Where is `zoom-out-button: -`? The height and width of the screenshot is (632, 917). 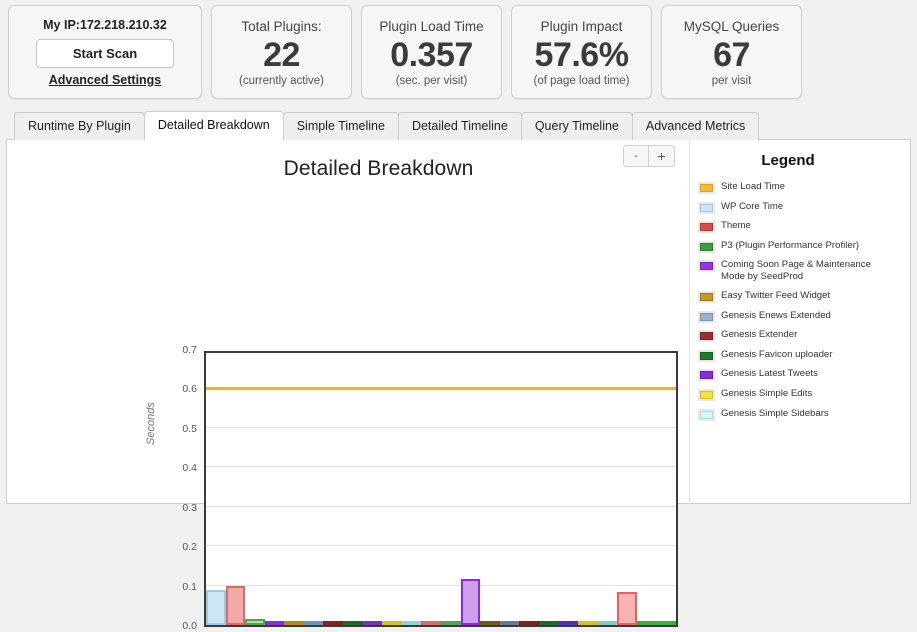
zoom-out-button: - is located at coordinates (636, 156).